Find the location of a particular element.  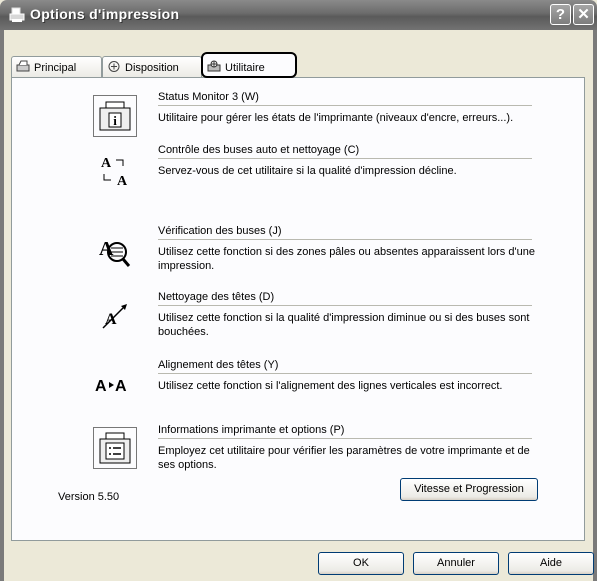

tab-disposition: Disposition is located at coordinates (152, 66).